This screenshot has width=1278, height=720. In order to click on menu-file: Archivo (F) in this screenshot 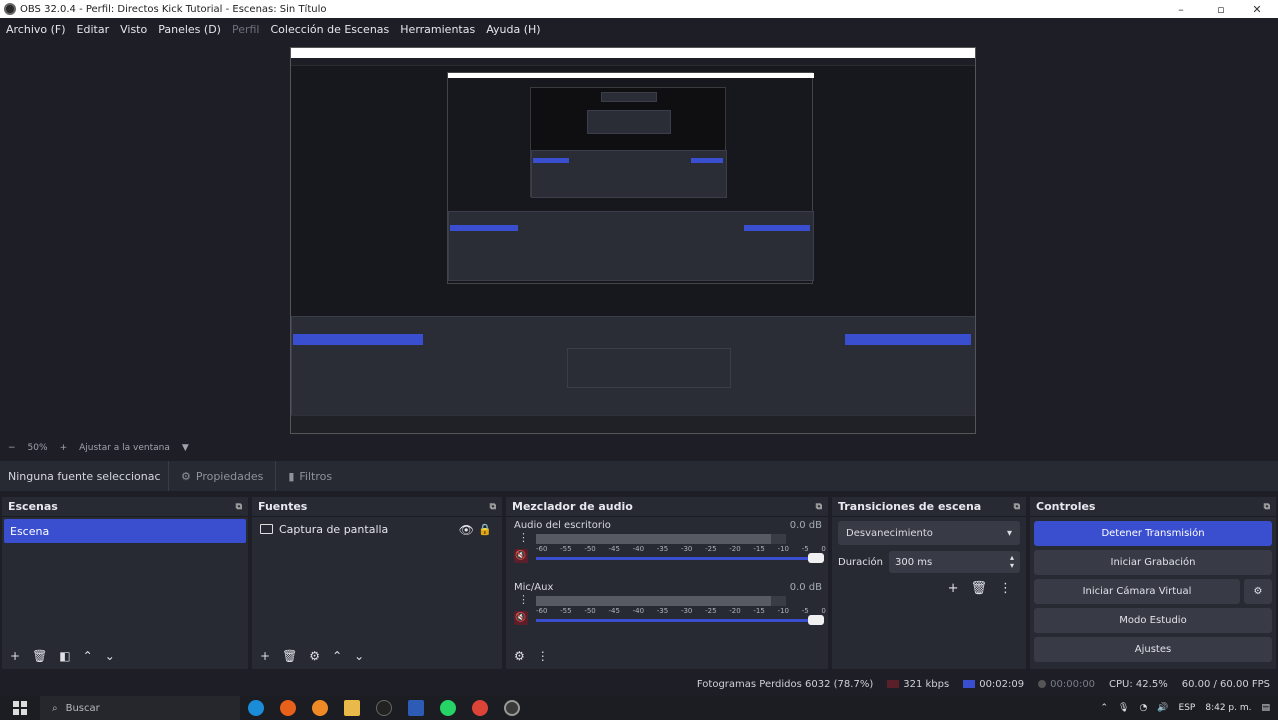, I will do `click(36, 29)`.